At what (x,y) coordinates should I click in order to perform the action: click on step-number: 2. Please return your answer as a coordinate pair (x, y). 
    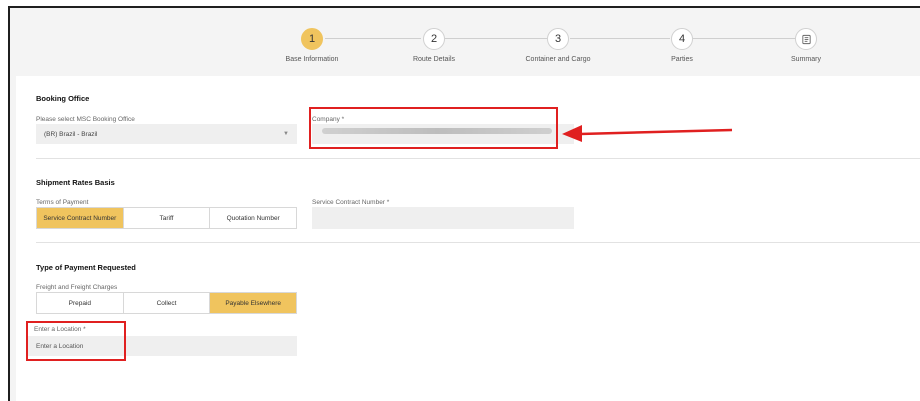
    Looking at the image, I should click on (434, 39).